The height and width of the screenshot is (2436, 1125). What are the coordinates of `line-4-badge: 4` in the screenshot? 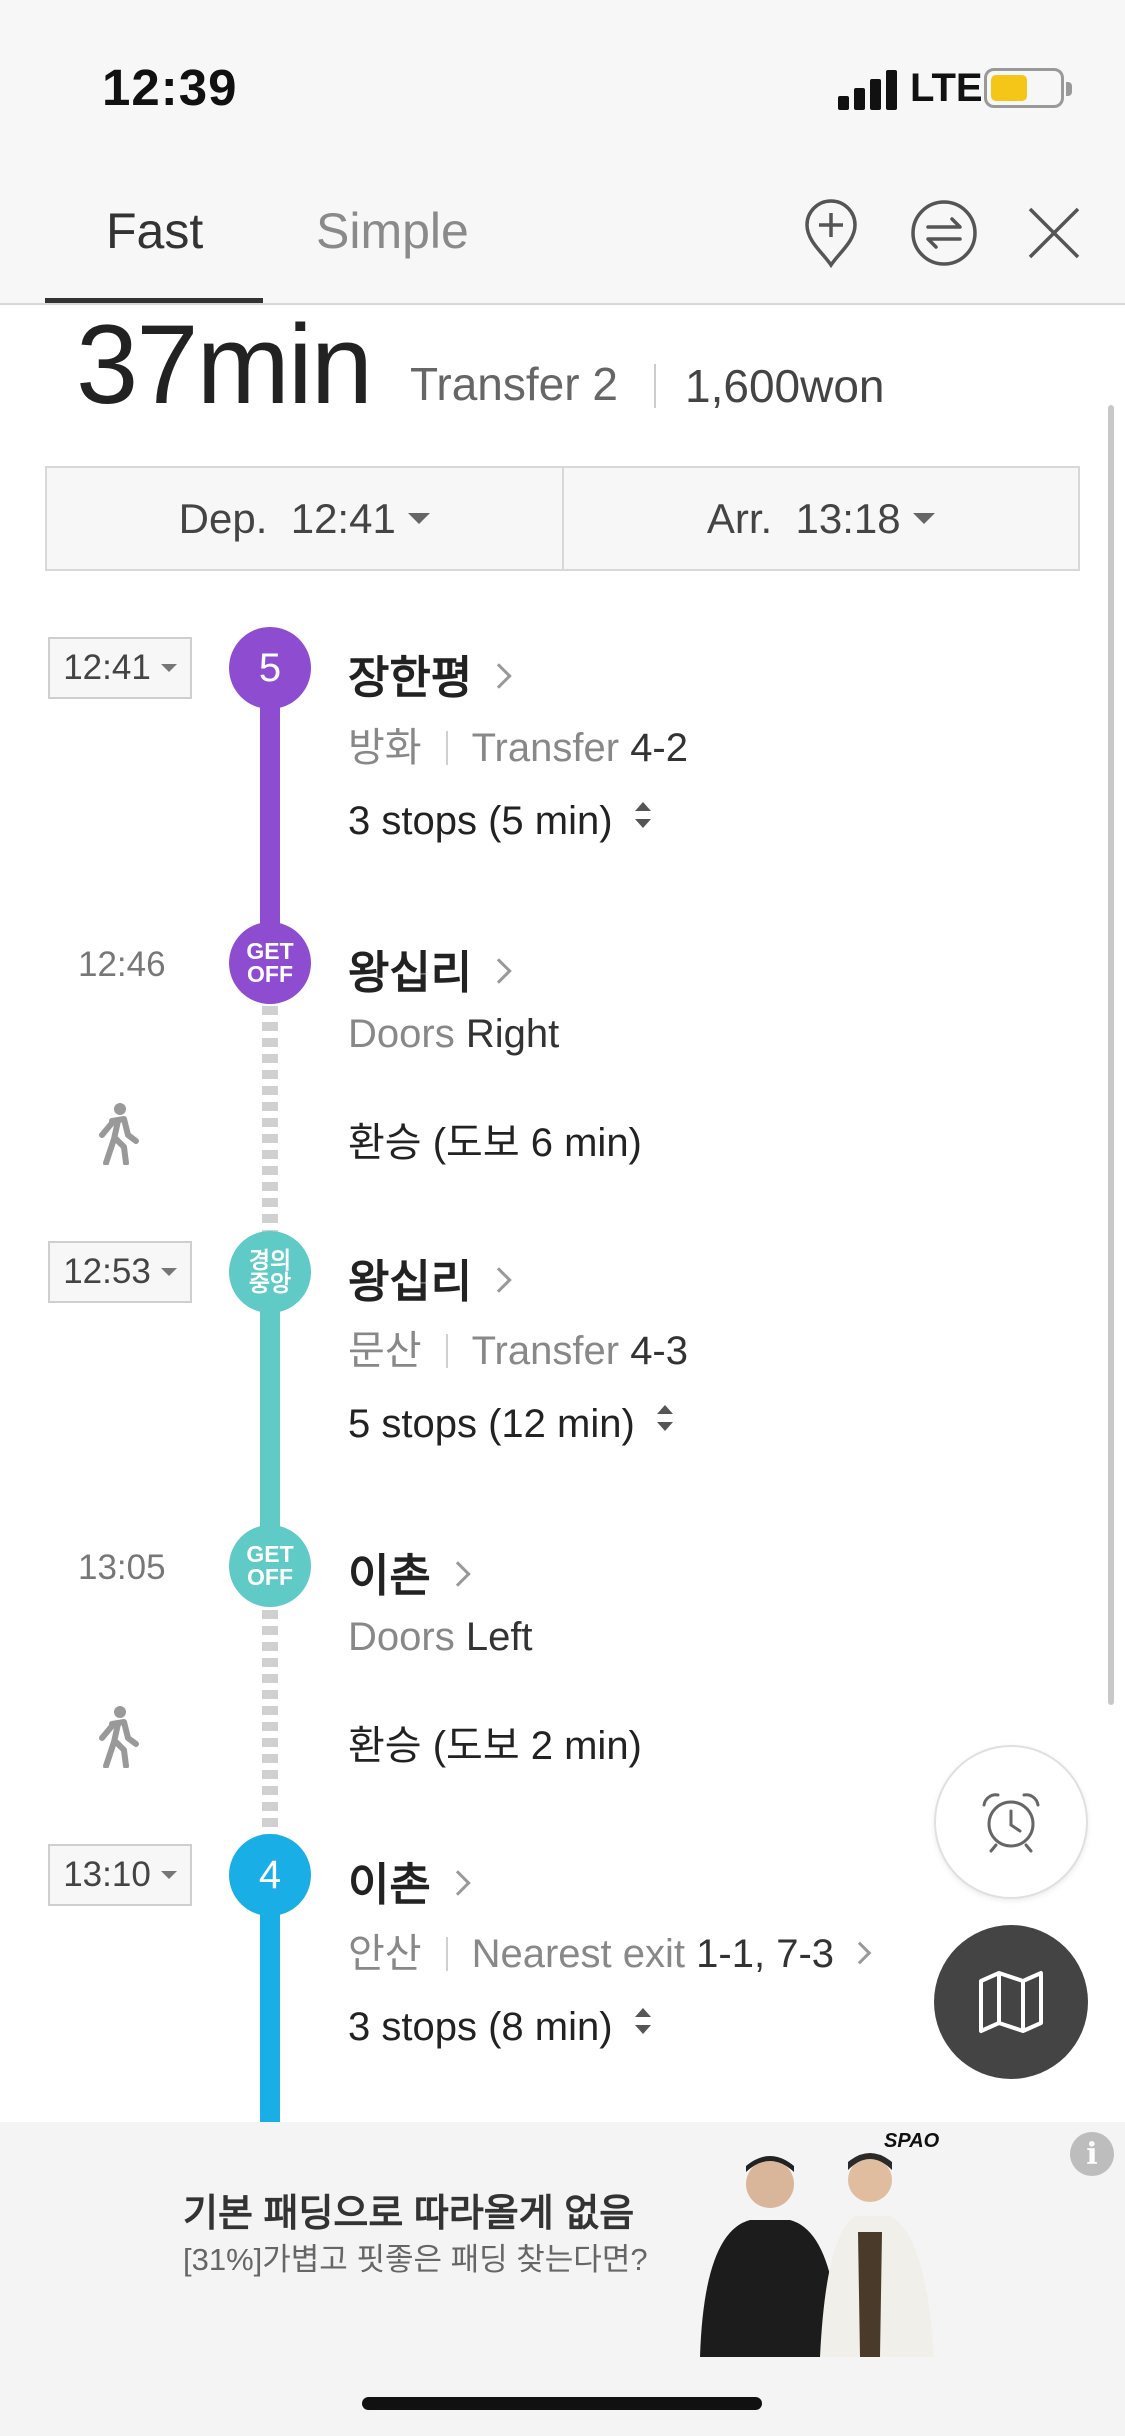 It's located at (270, 1875).